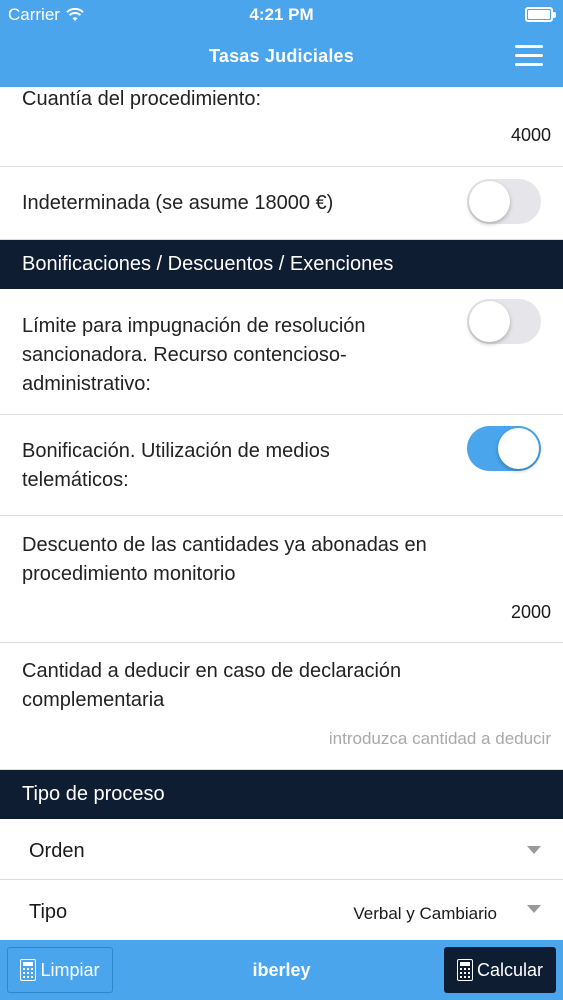 Image resolution: width=563 pixels, height=1000 pixels. Describe the element at coordinates (281, 794) in the screenshot. I see `section-header-tipo-proceso: Tipo de proceso` at that location.